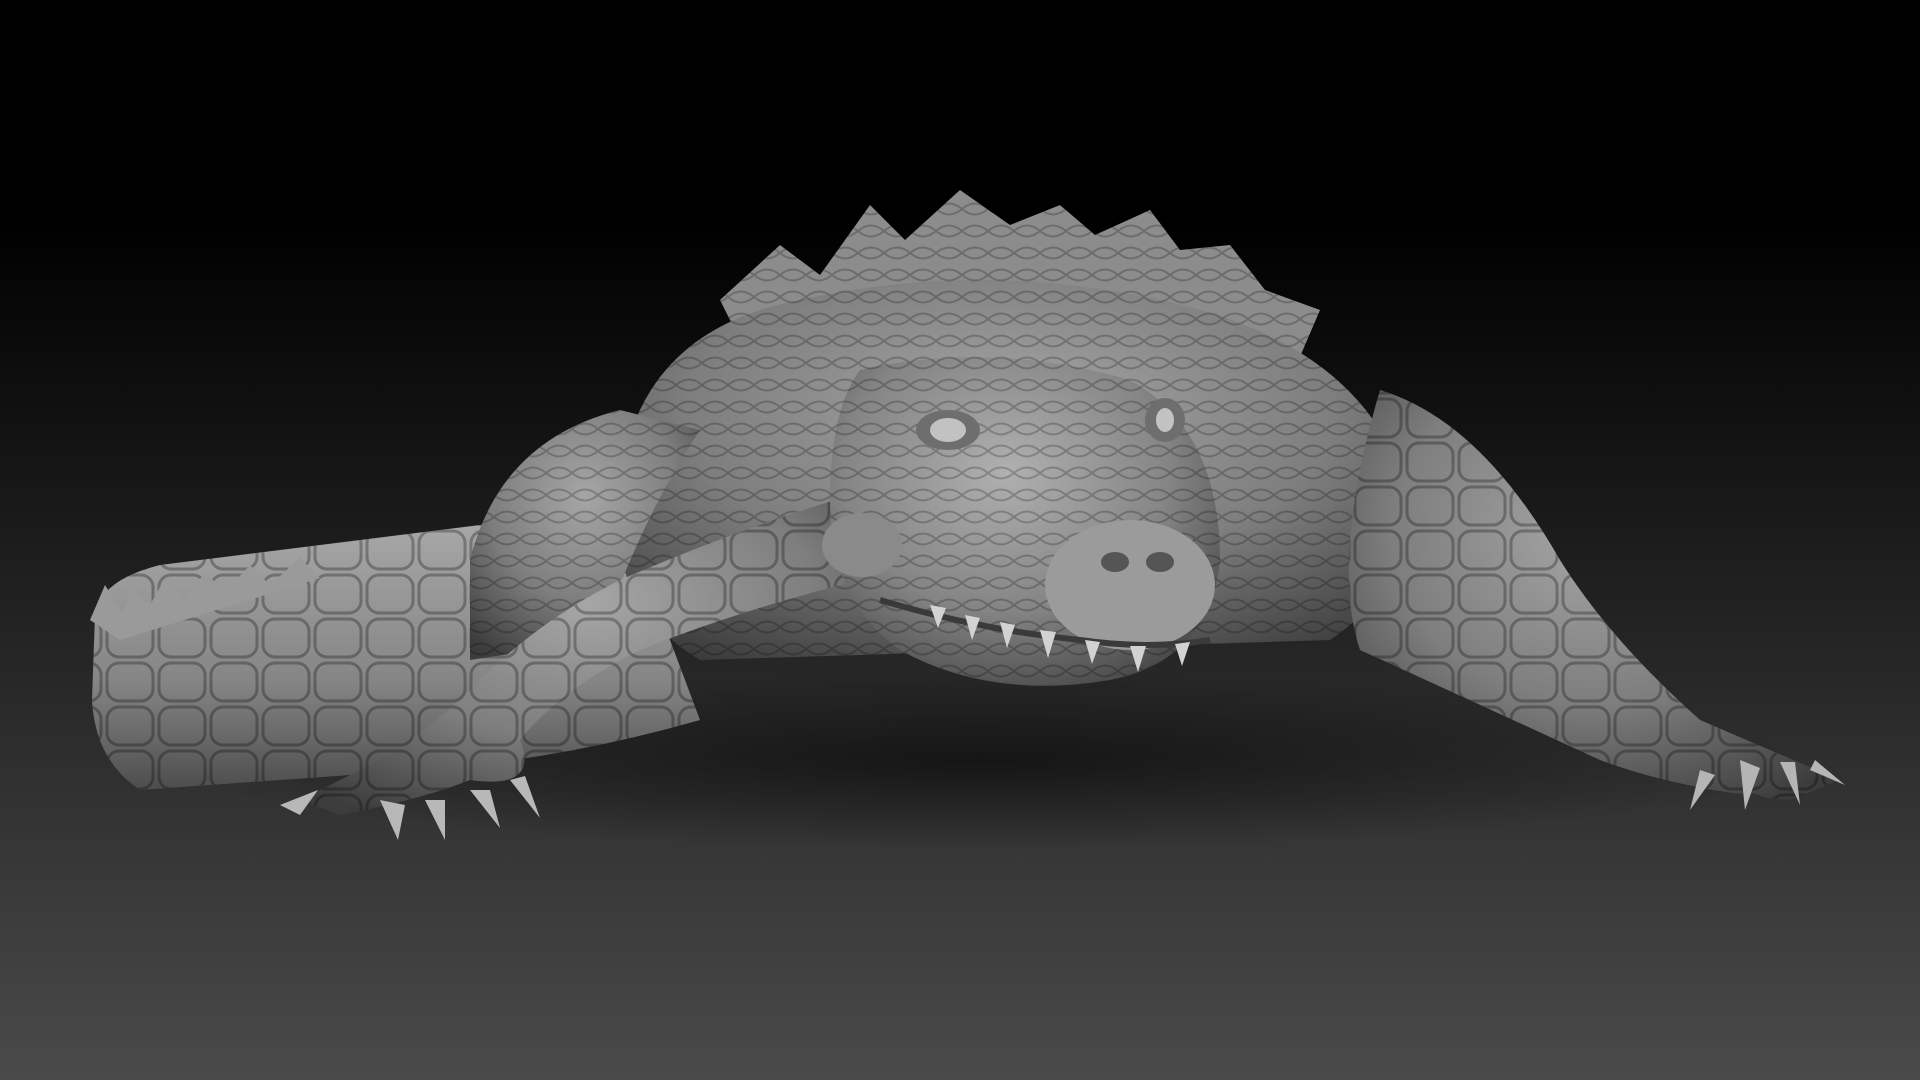 Image resolution: width=1920 pixels, height=1080 pixels. Describe the element at coordinates (1130, 585) in the screenshot. I see `snout` at that location.